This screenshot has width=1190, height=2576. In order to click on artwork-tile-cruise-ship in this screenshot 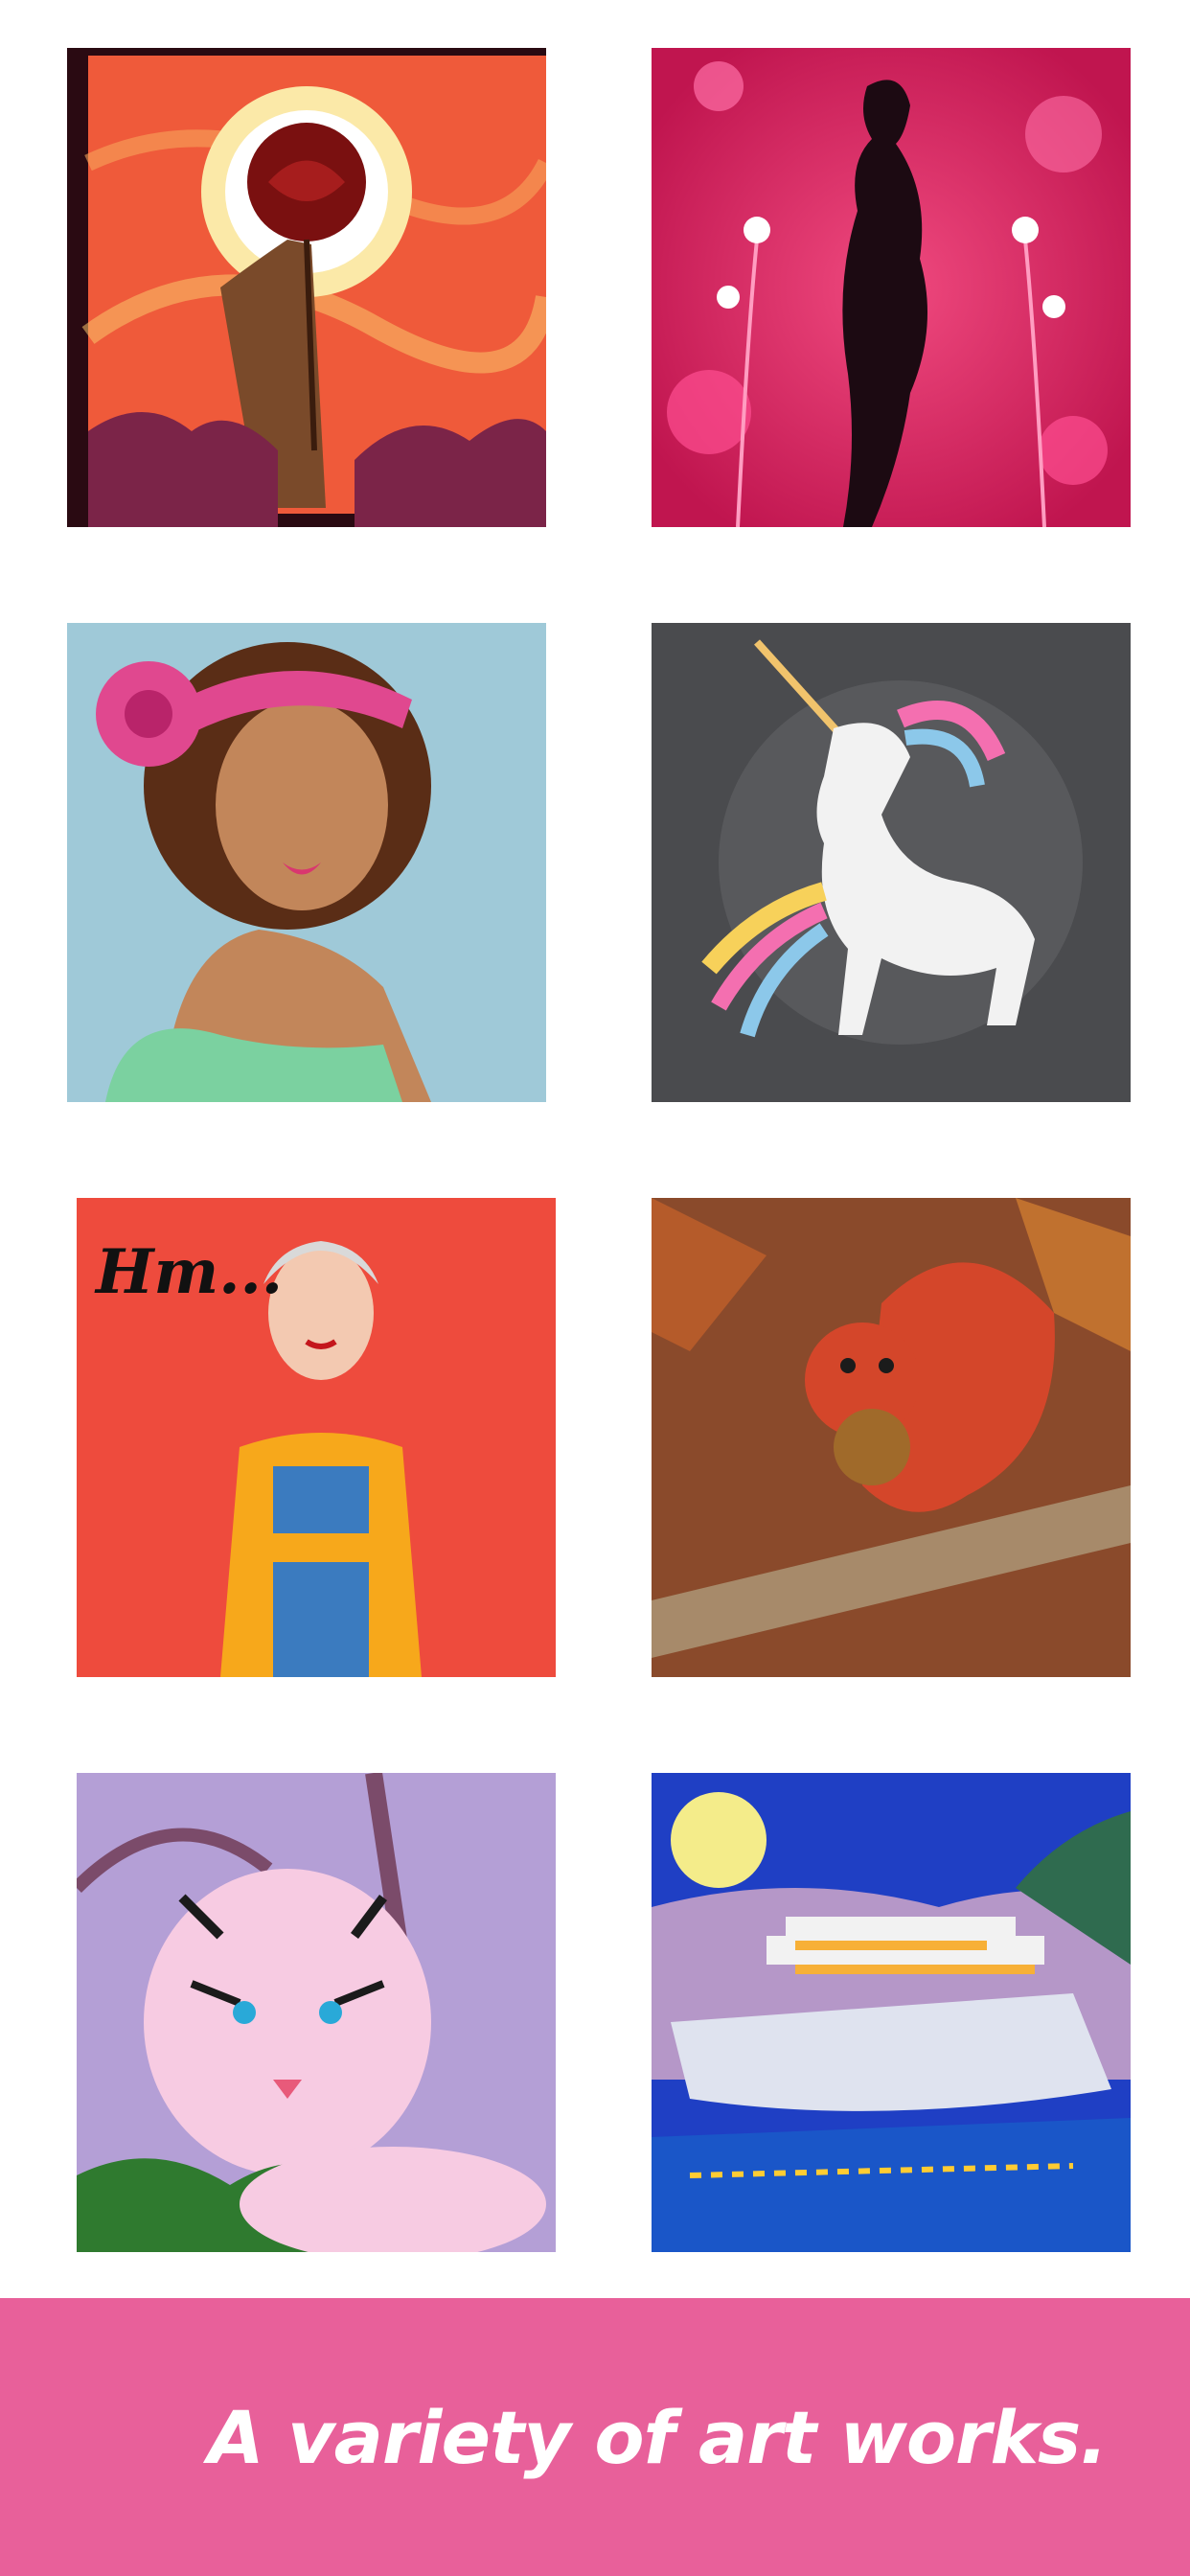, I will do `click(891, 2012)`.